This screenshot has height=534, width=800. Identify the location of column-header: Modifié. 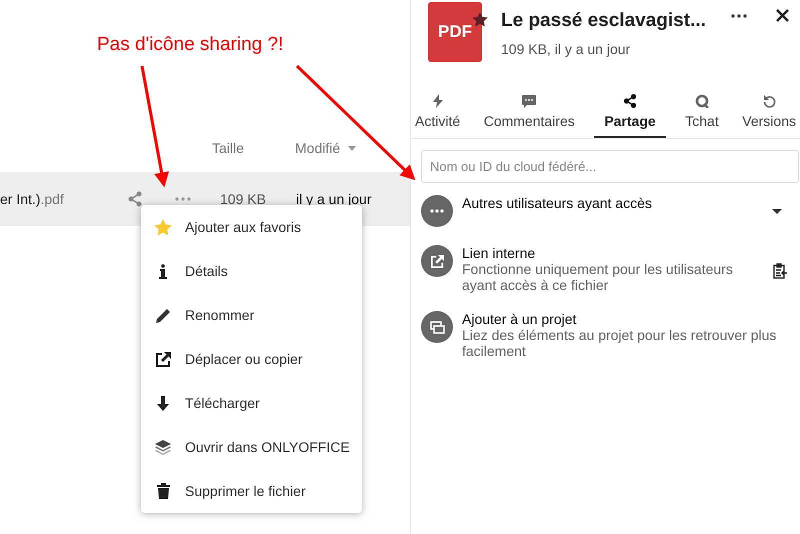
(317, 148).